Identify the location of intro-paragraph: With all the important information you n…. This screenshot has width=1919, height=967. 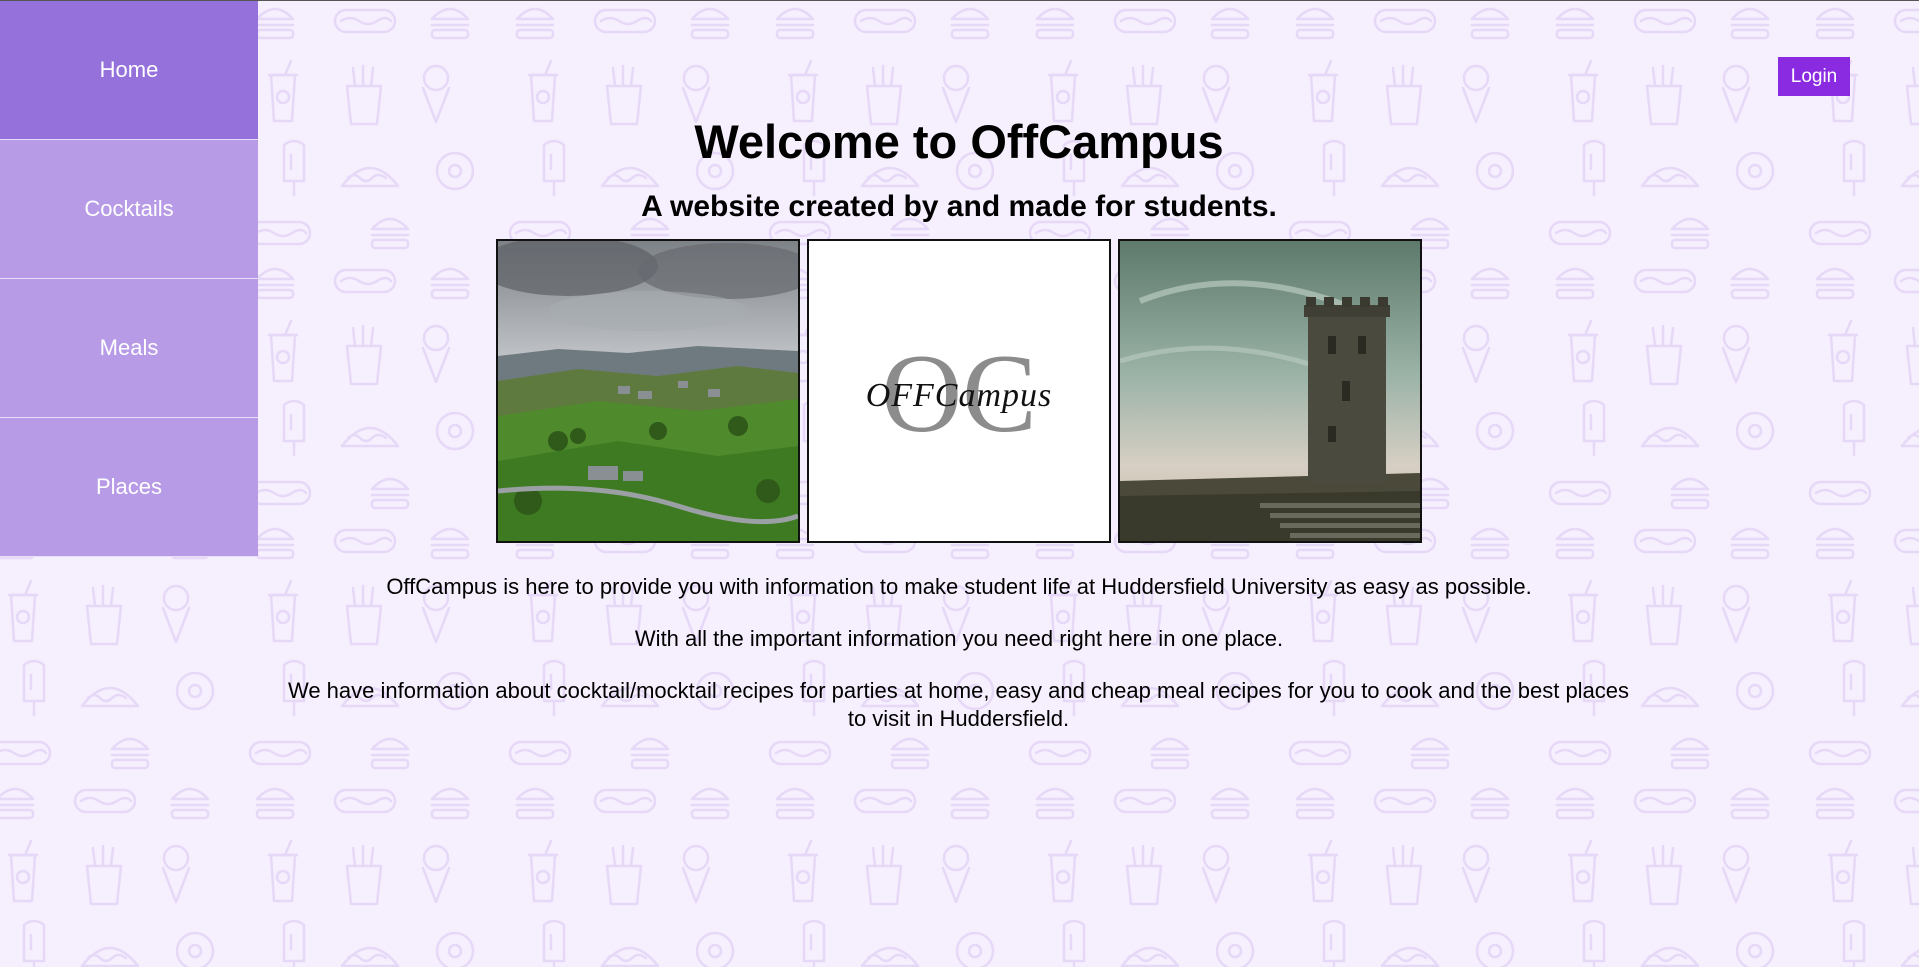
(959, 638).